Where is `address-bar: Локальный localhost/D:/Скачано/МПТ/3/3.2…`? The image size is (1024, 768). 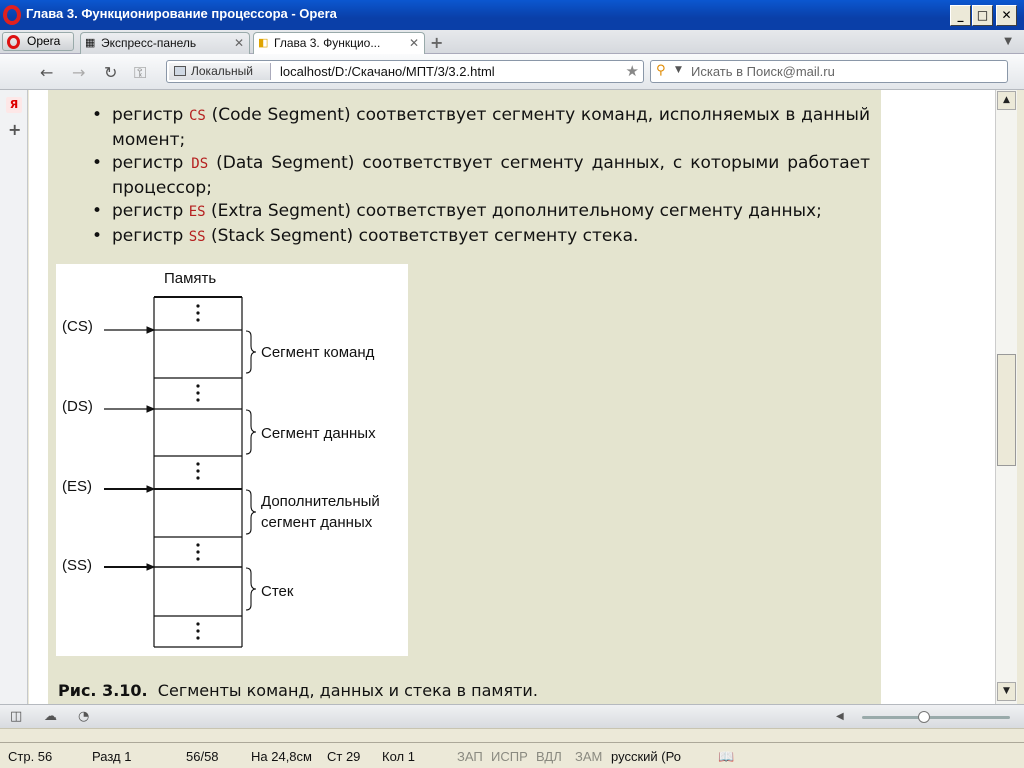 address-bar: Локальный localhost/D:/Скачано/МПТ/3/3.2… is located at coordinates (405, 71).